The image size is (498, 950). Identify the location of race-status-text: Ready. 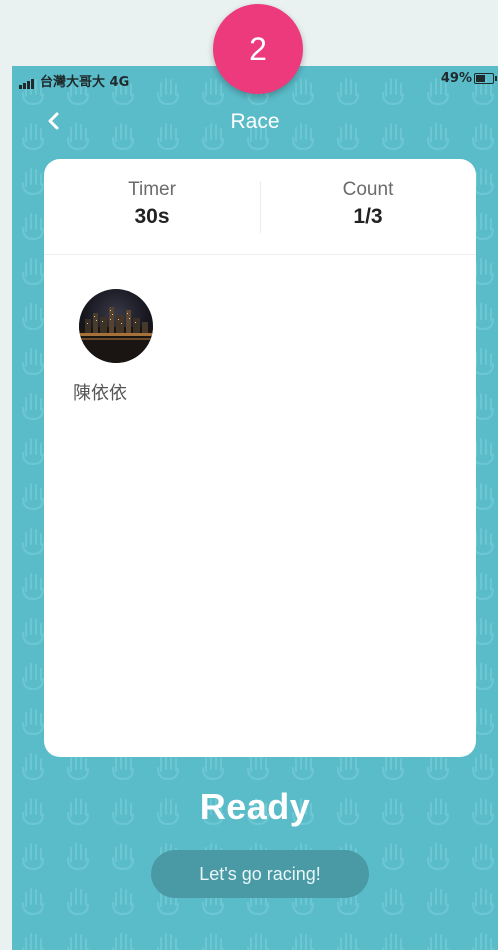
(255, 806).